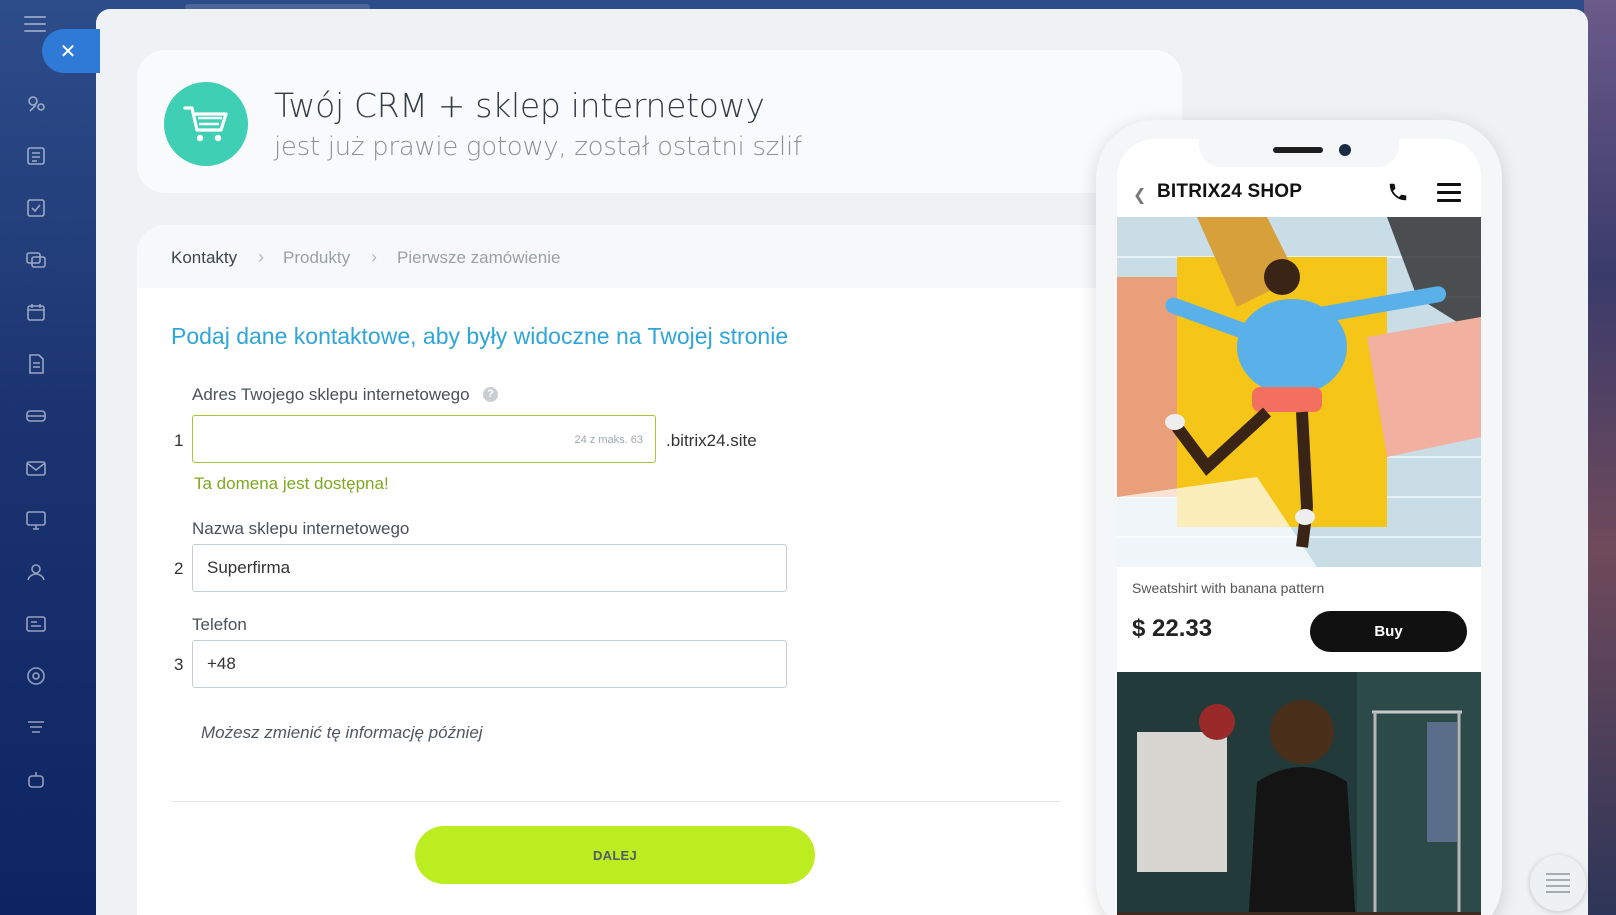  I want to click on sidebar-item-feed-icon, so click(36, 156).